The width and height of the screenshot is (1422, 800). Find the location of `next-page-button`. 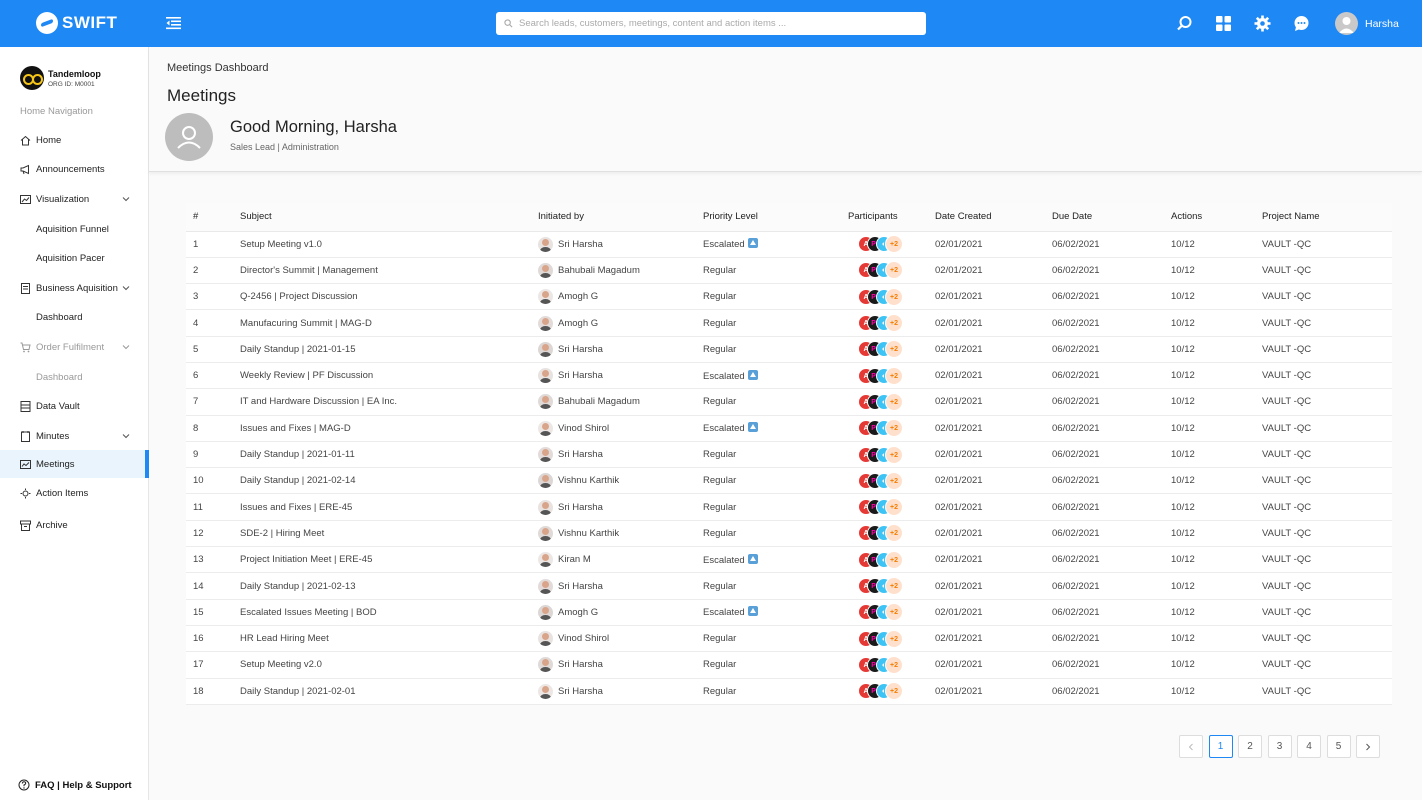

next-page-button is located at coordinates (1368, 746).